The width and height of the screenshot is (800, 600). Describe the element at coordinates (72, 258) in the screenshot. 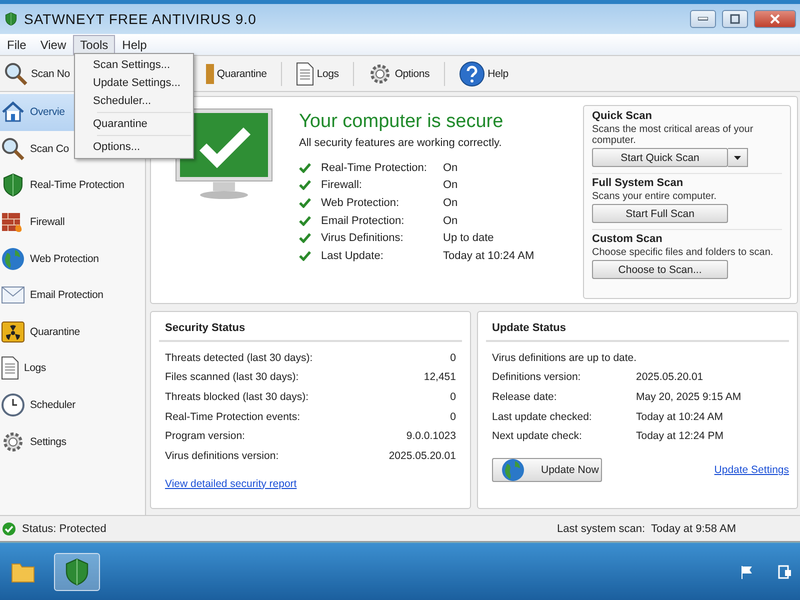

I see `sidebar-item: Web Protection` at that location.